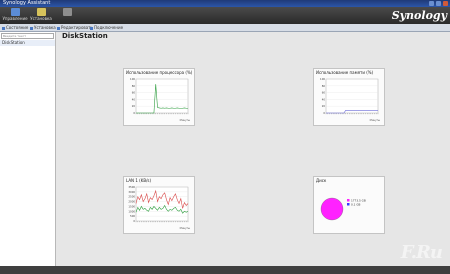 The width and height of the screenshot is (450, 274). I want to click on cpu-chart: 0 20 40 60 80 100, so click(159, 96).